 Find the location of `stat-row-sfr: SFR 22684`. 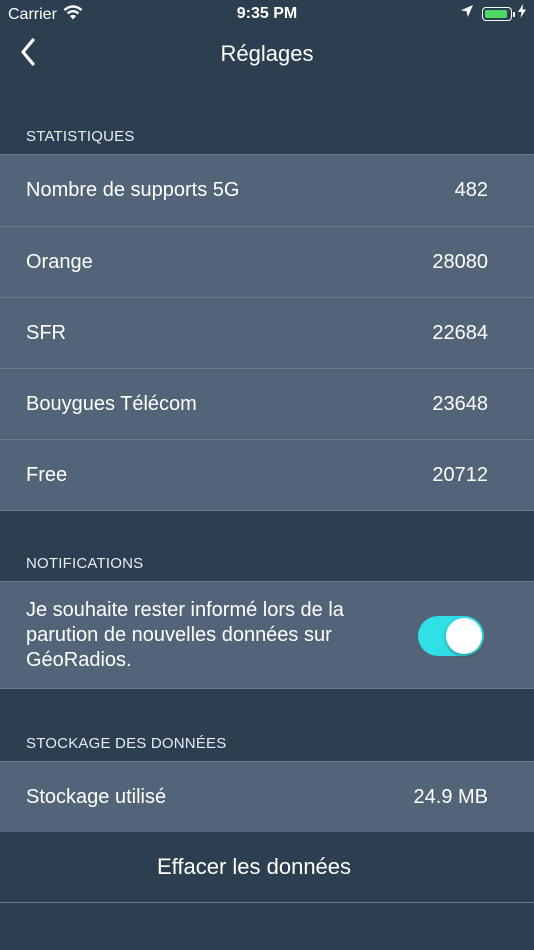

stat-row-sfr: SFR 22684 is located at coordinates (267, 332).